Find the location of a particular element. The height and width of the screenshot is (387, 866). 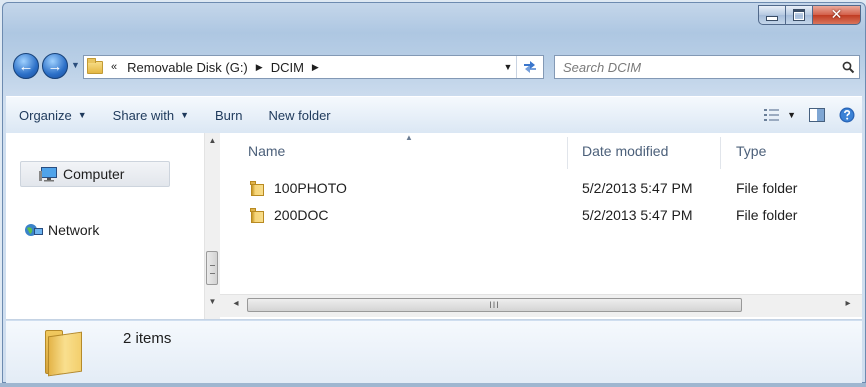

address-bar: « Removable Disk (G:) ▶ DCIM ▶ ▼ is located at coordinates (313, 67).